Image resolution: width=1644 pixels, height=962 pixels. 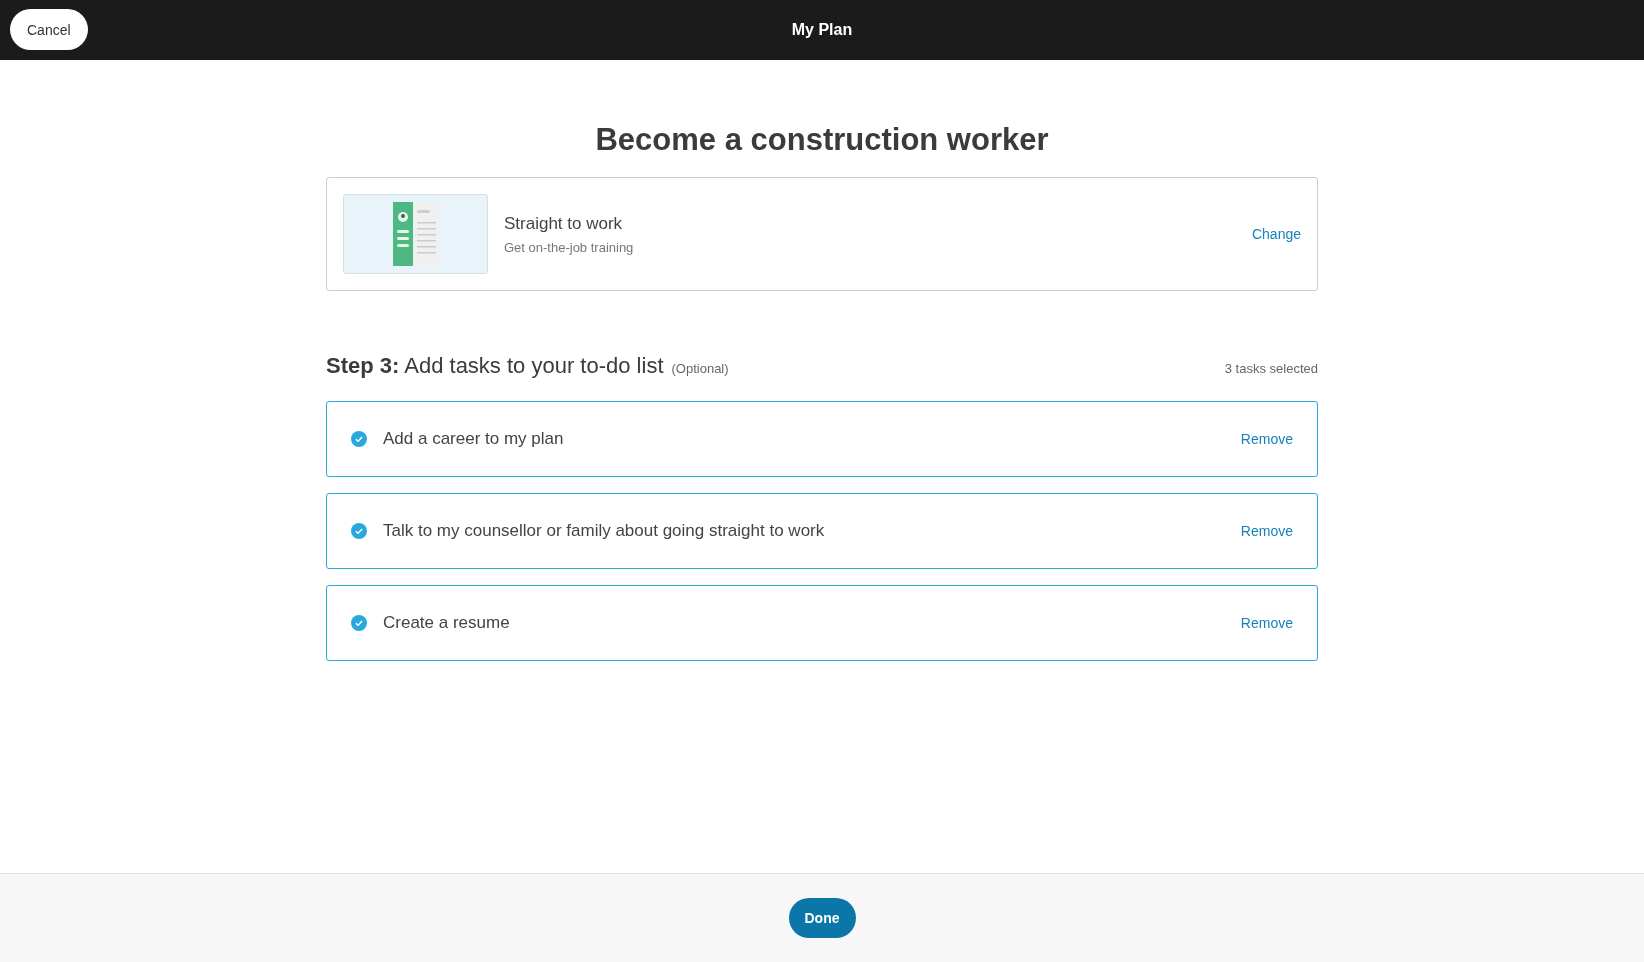 What do you see at coordinates (447, 623) in the screenshot?
I see `task-label: Create a resume` at bounding box center [447, 623].